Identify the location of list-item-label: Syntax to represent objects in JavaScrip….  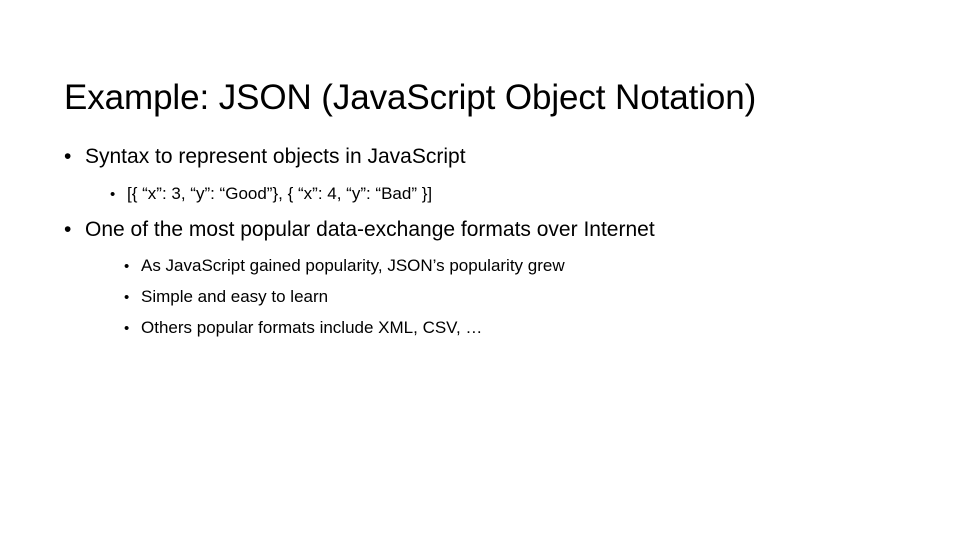
(275, 156).